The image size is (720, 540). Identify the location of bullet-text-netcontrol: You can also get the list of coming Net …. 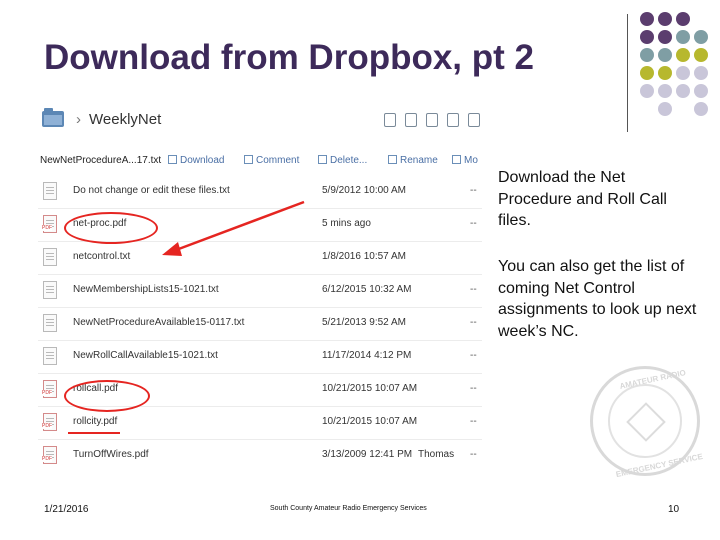
(597, 299).